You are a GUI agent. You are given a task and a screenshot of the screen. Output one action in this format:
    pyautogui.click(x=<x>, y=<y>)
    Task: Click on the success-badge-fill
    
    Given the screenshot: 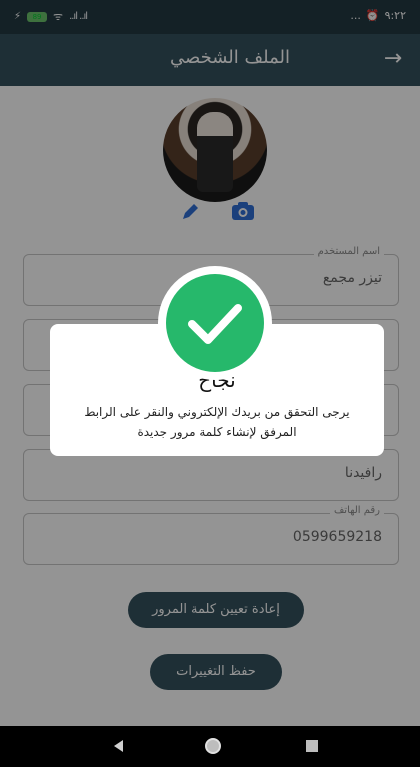 What is the action you would take?
    pyautogui.click(x=215, y=323)
    